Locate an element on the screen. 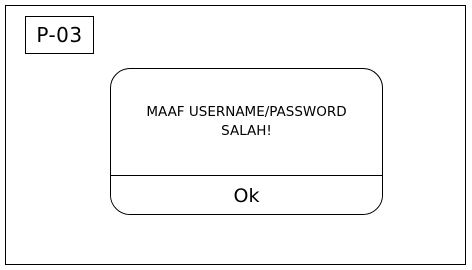 The image size is (472, 270). dialog-divider is located at coordinates (246, 175).